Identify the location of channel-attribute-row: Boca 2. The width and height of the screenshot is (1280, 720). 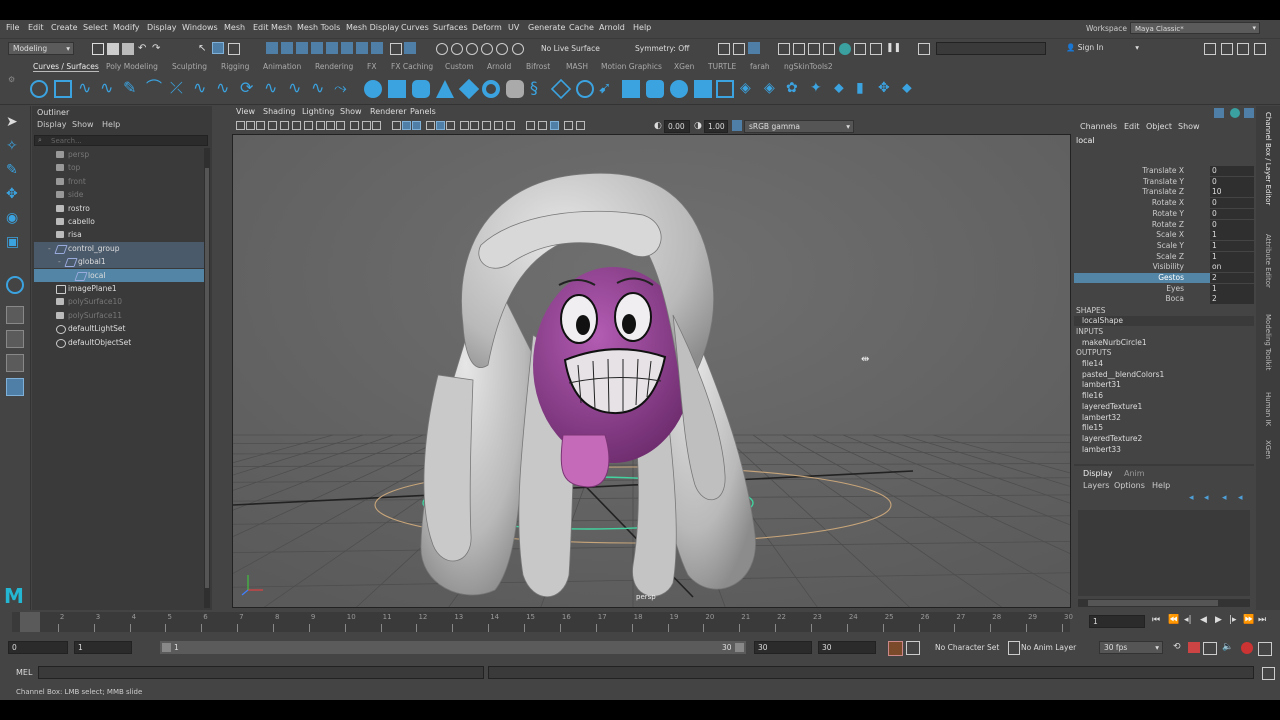
(1164, 299).